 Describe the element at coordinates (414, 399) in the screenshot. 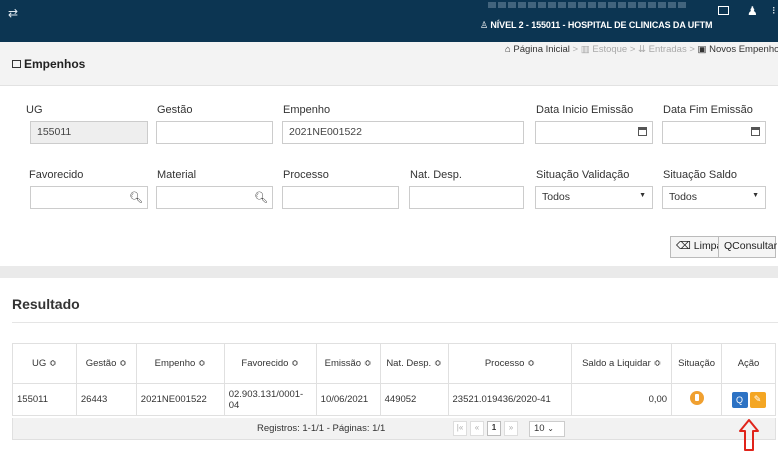

I see `cell-nat-desp: 449052` at that location.